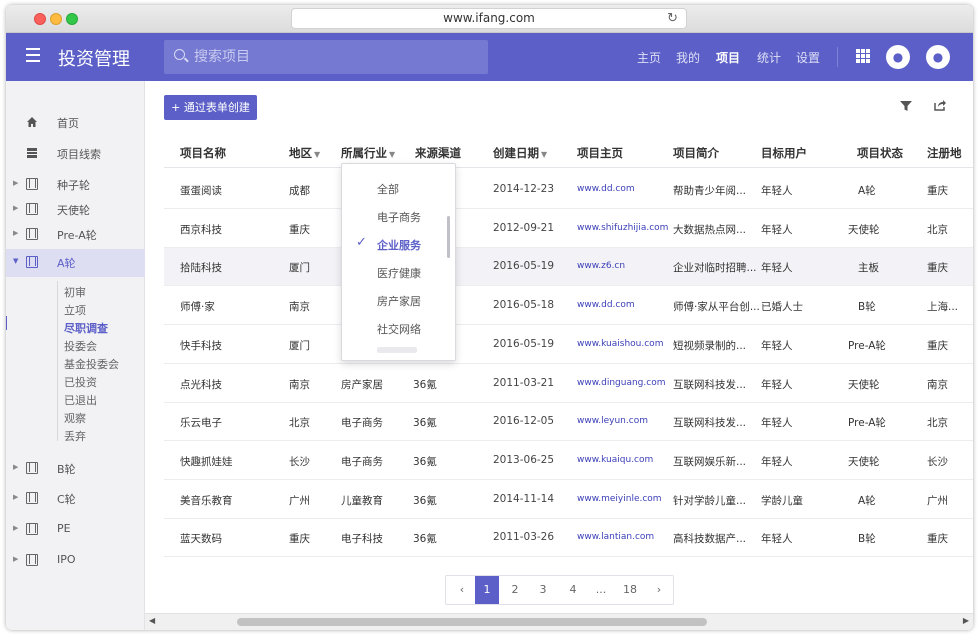  Describe the element at coordinates (80, 400) in the screenshot. I see `submenu-item: 已退出` at that location.